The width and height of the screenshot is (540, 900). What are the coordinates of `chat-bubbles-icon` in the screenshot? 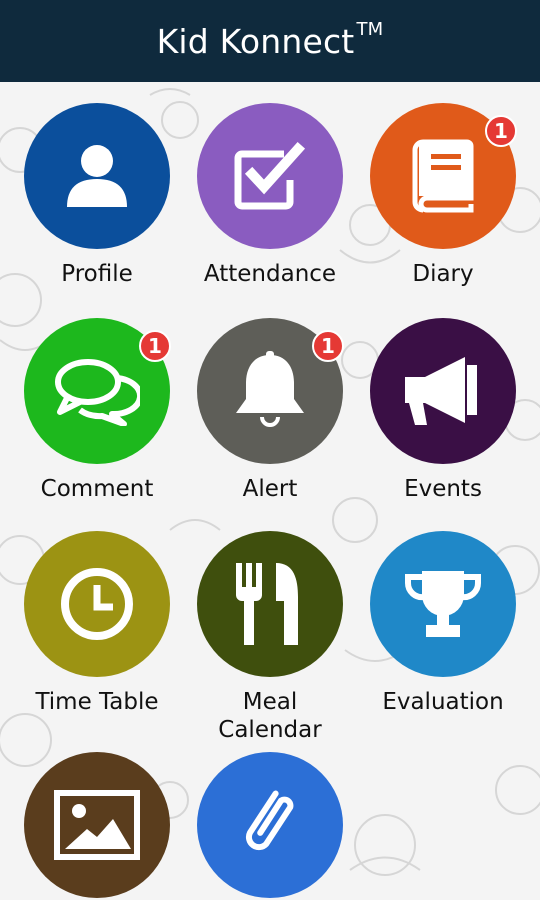 It's located at (97, 392).